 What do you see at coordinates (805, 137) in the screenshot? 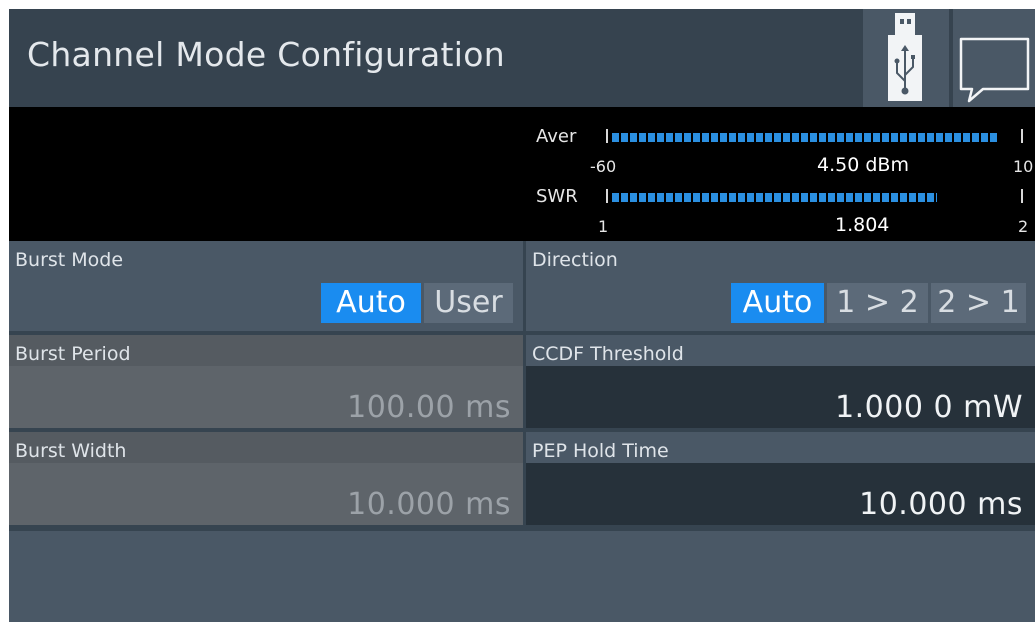
I see `aver-level-bar` at bounding box center [805, 137].